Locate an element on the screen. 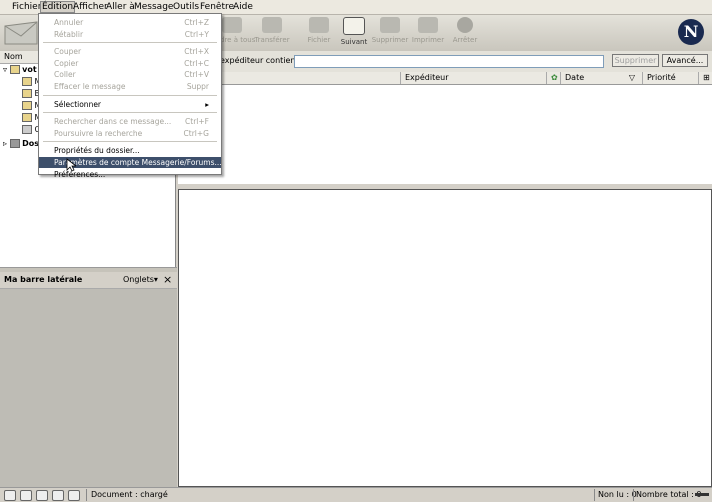 This screenshot has height=502, width=712. account-icon is located at coordinates (14, 69).